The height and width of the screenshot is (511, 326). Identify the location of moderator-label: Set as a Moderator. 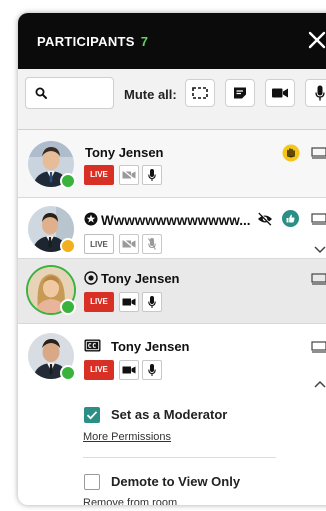
(169, 414).